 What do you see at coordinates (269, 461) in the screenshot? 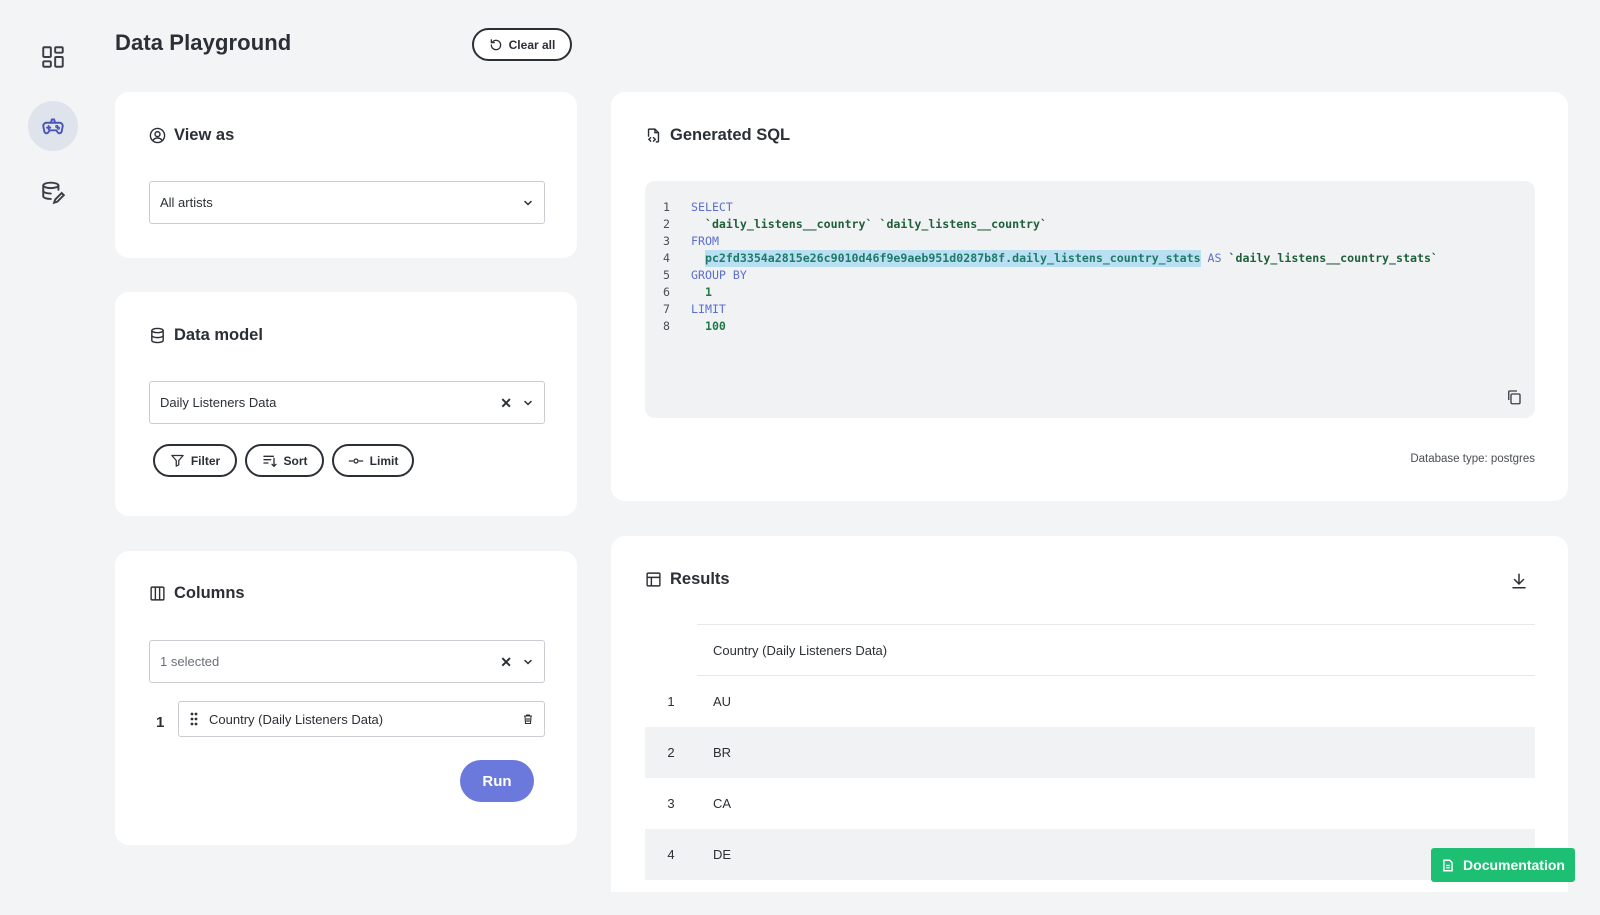
I see `sort-icon` at bounding box center [269, 461].